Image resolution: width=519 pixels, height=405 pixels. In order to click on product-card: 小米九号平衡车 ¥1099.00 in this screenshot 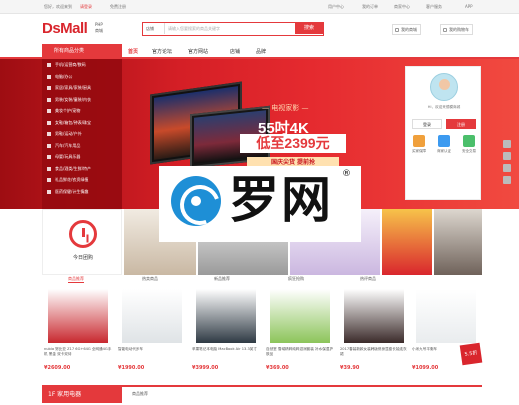, I will do `click(446, 333)`.